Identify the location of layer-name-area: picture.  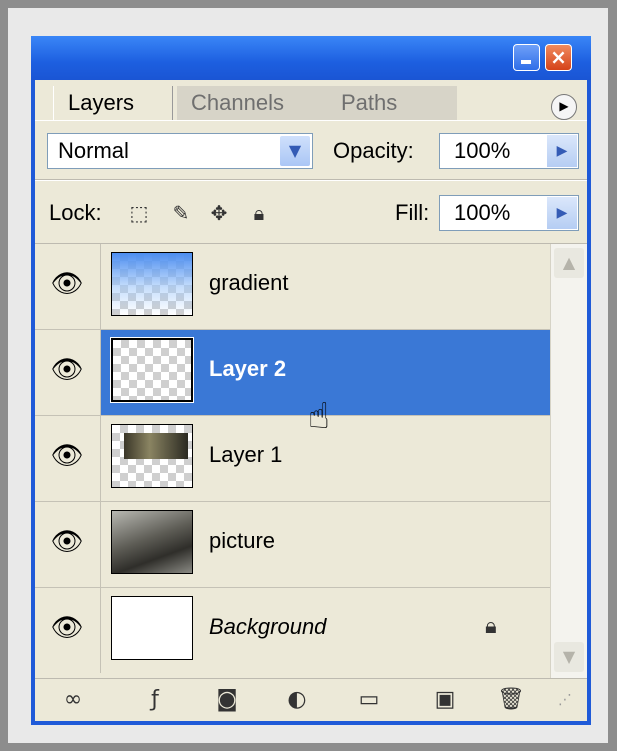
(325, 544).